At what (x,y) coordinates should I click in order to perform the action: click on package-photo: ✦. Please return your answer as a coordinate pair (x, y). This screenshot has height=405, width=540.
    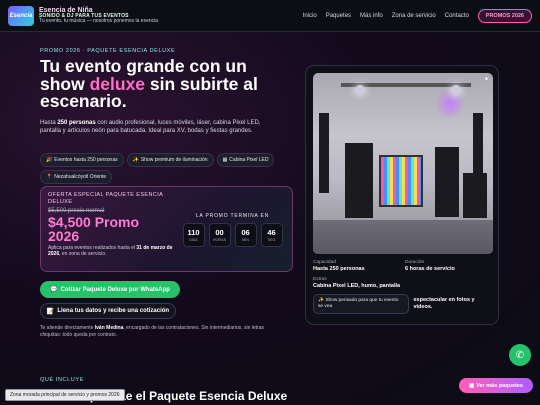
    Looking at the image, I should click on (403, 163).